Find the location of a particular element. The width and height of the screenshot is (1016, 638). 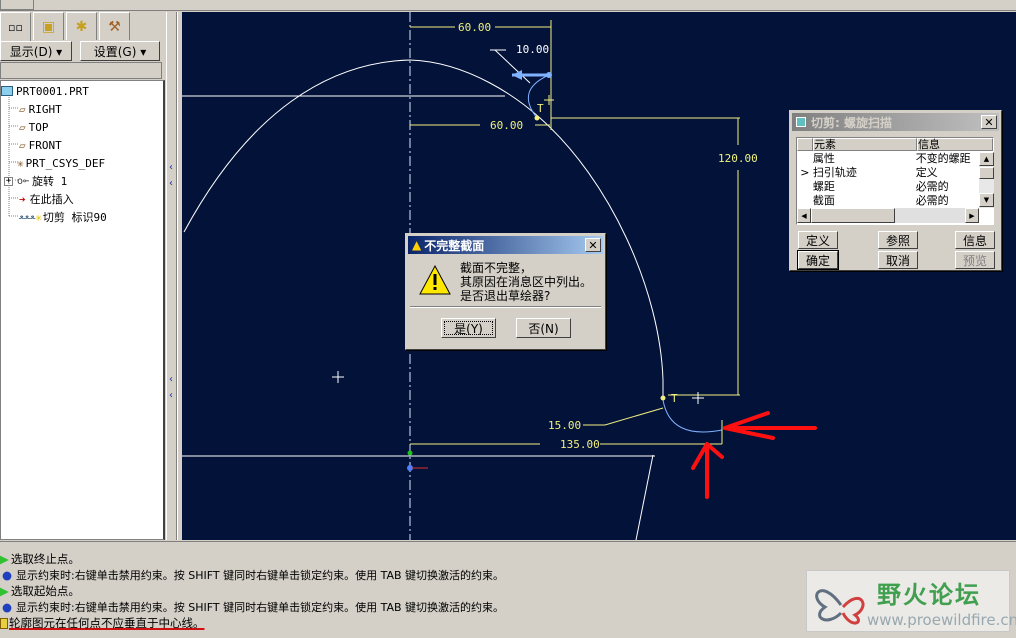

warning-icon: ▲ is located at coordinates (417, 245).